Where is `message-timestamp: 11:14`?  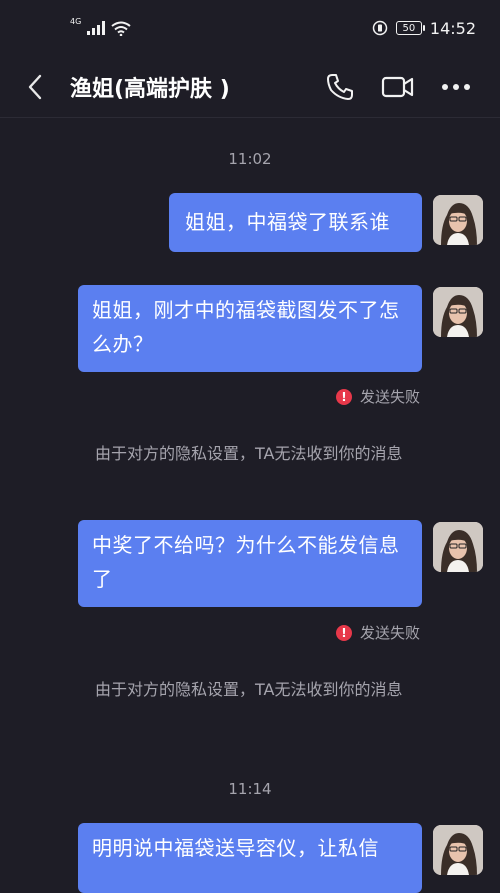 message-timestamp: 11:14 is located at coordinates (250, 789).